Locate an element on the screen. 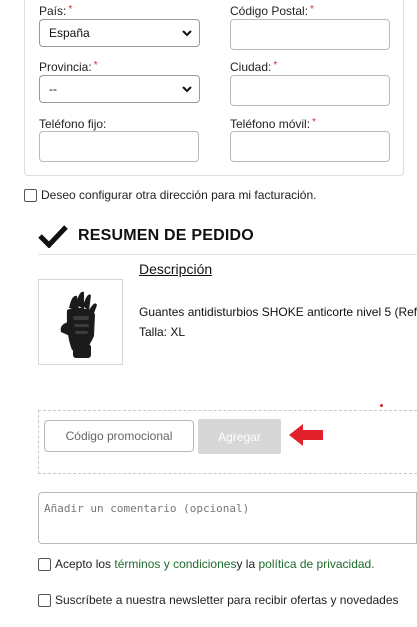 The image size is (417, 627). apply-promo-button: Agregar is located at coordinates (239, 436).